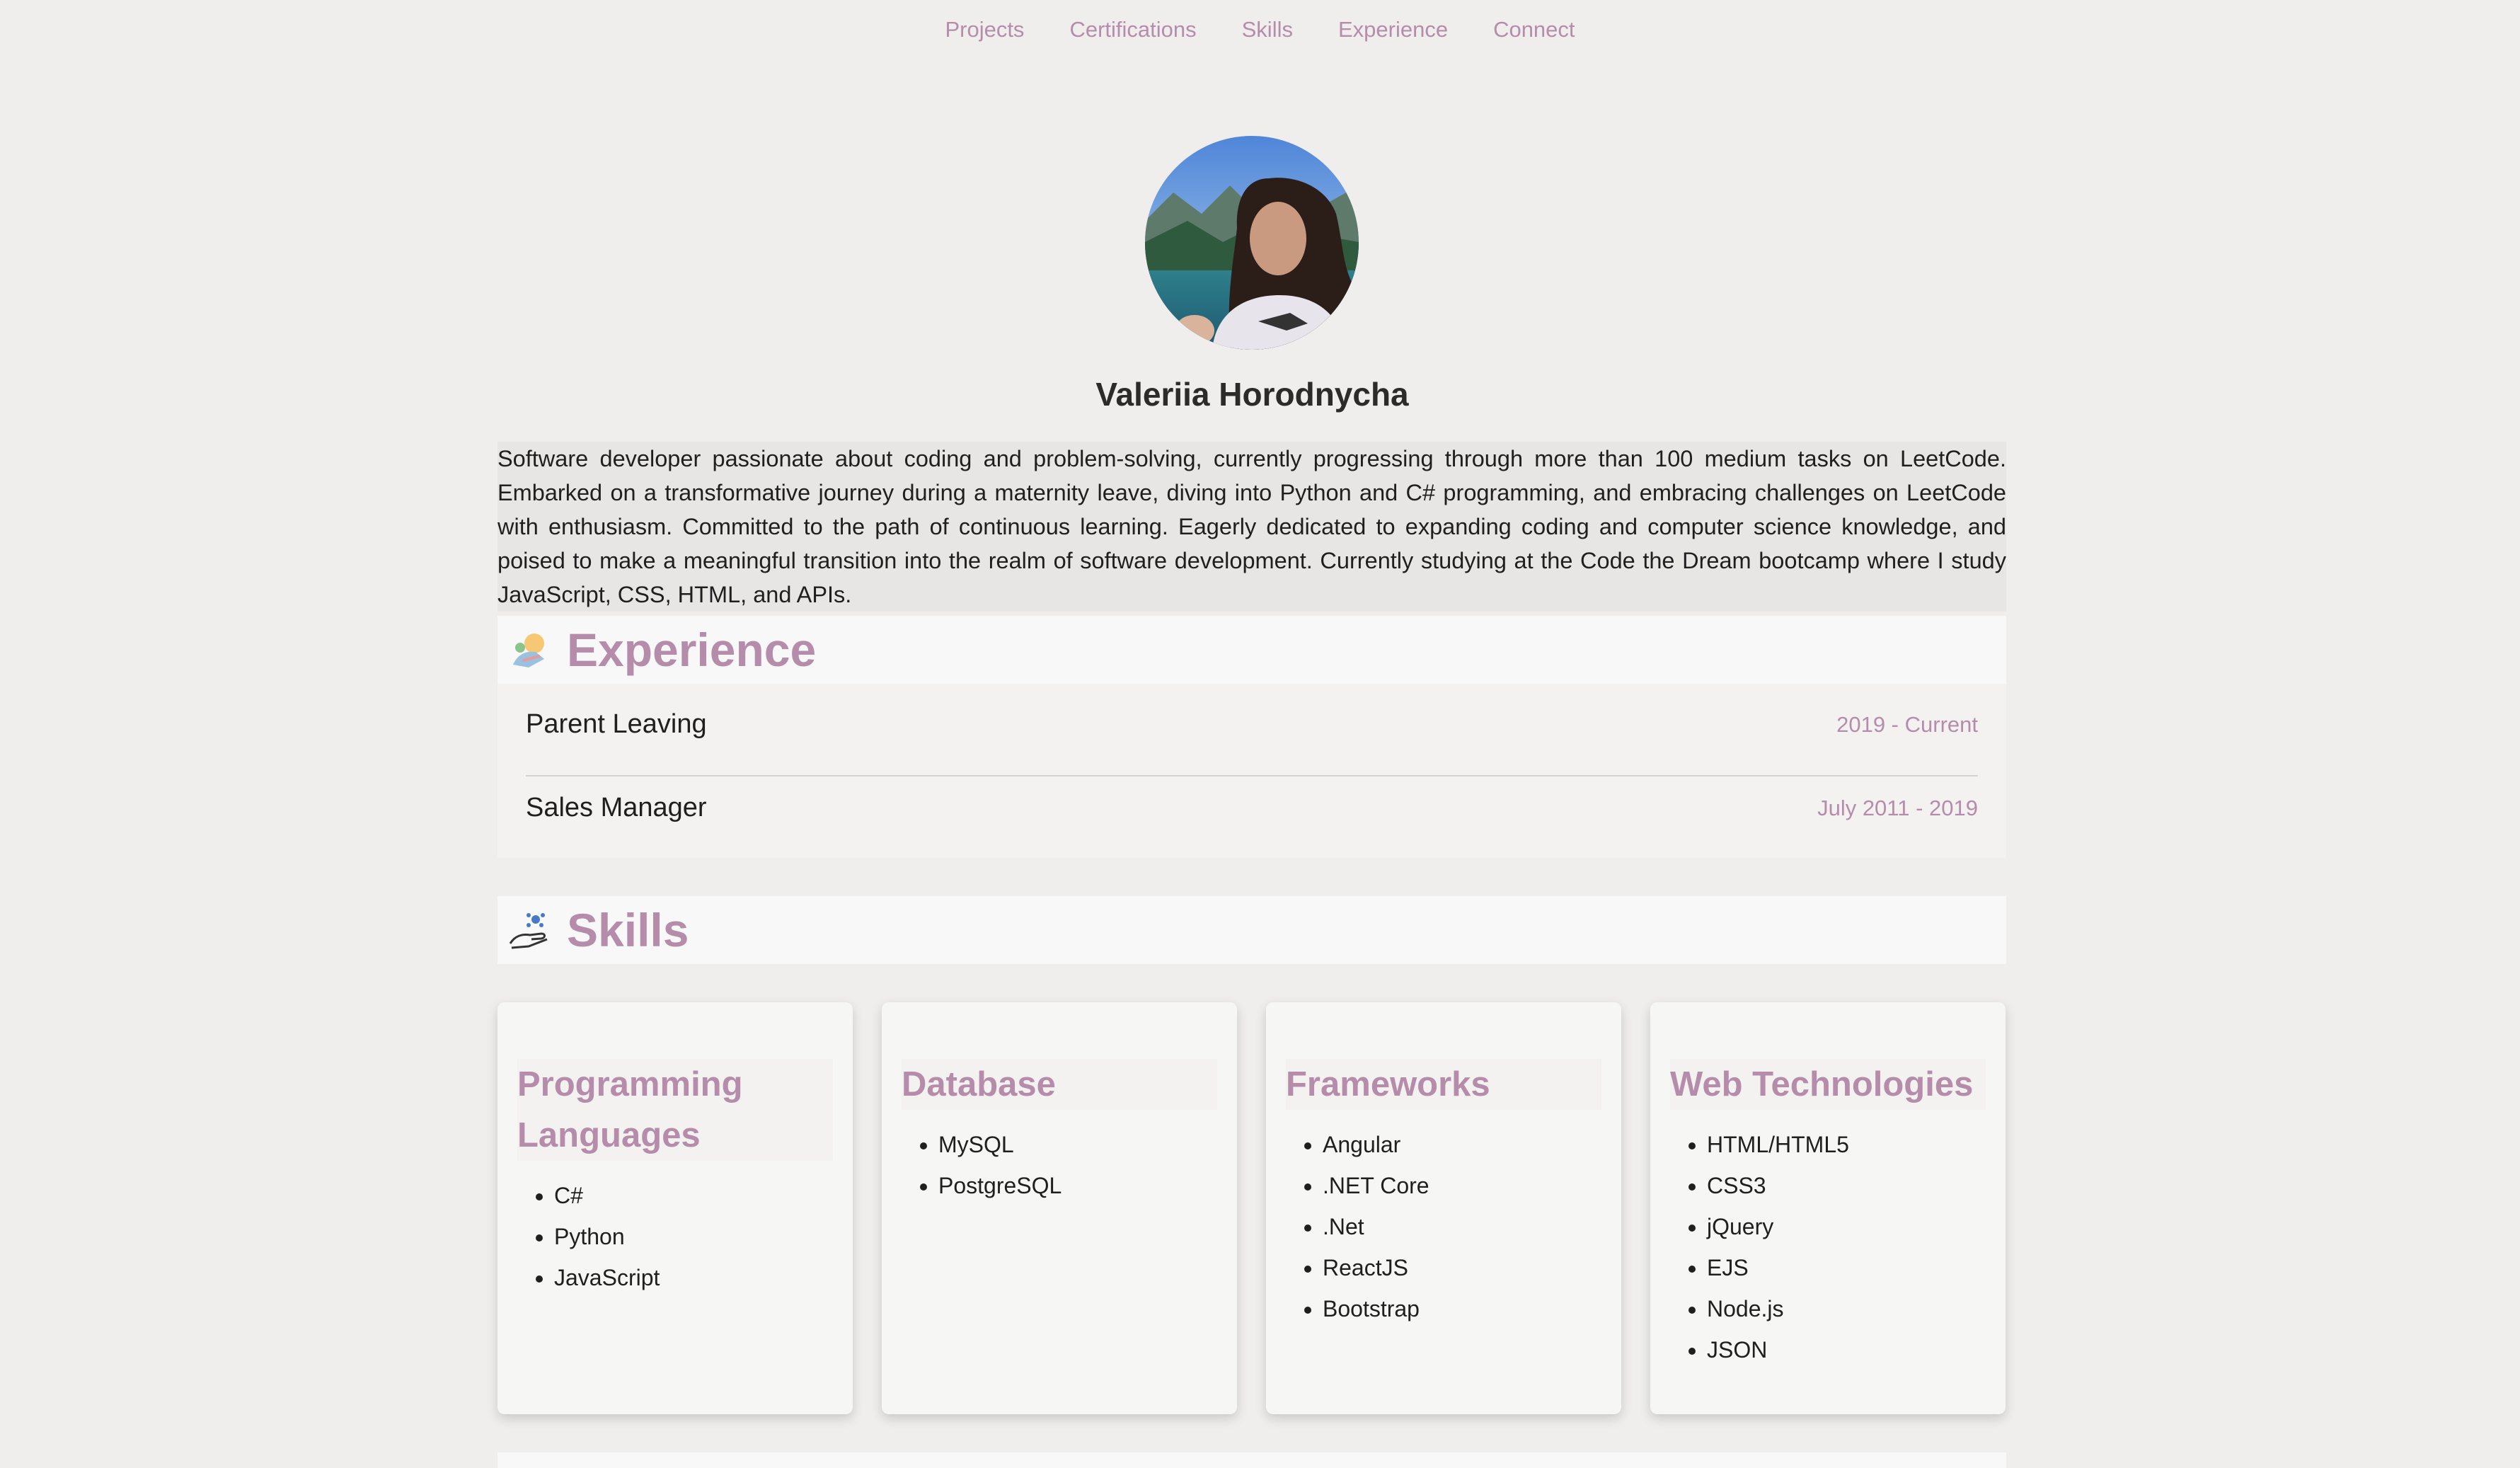  I want to click on skill-item: ReactJS, so click(1376, 1267).